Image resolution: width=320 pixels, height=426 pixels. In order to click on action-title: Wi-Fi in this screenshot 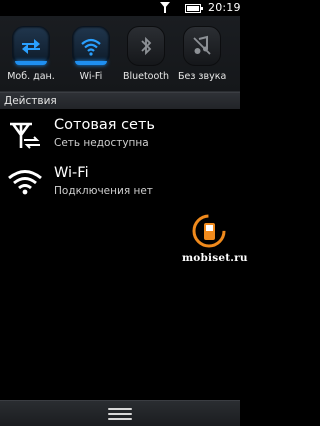, I will do `click(71, 173)`.